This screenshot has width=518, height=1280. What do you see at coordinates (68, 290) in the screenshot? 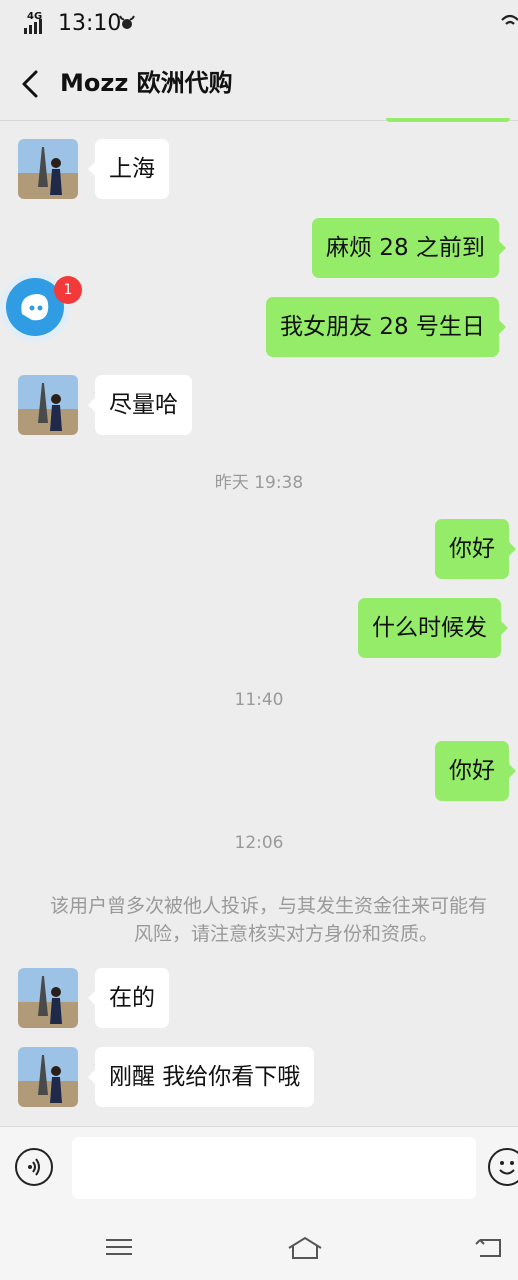
I see `notification-count-badge: 1` at bounding box center [68, 290].